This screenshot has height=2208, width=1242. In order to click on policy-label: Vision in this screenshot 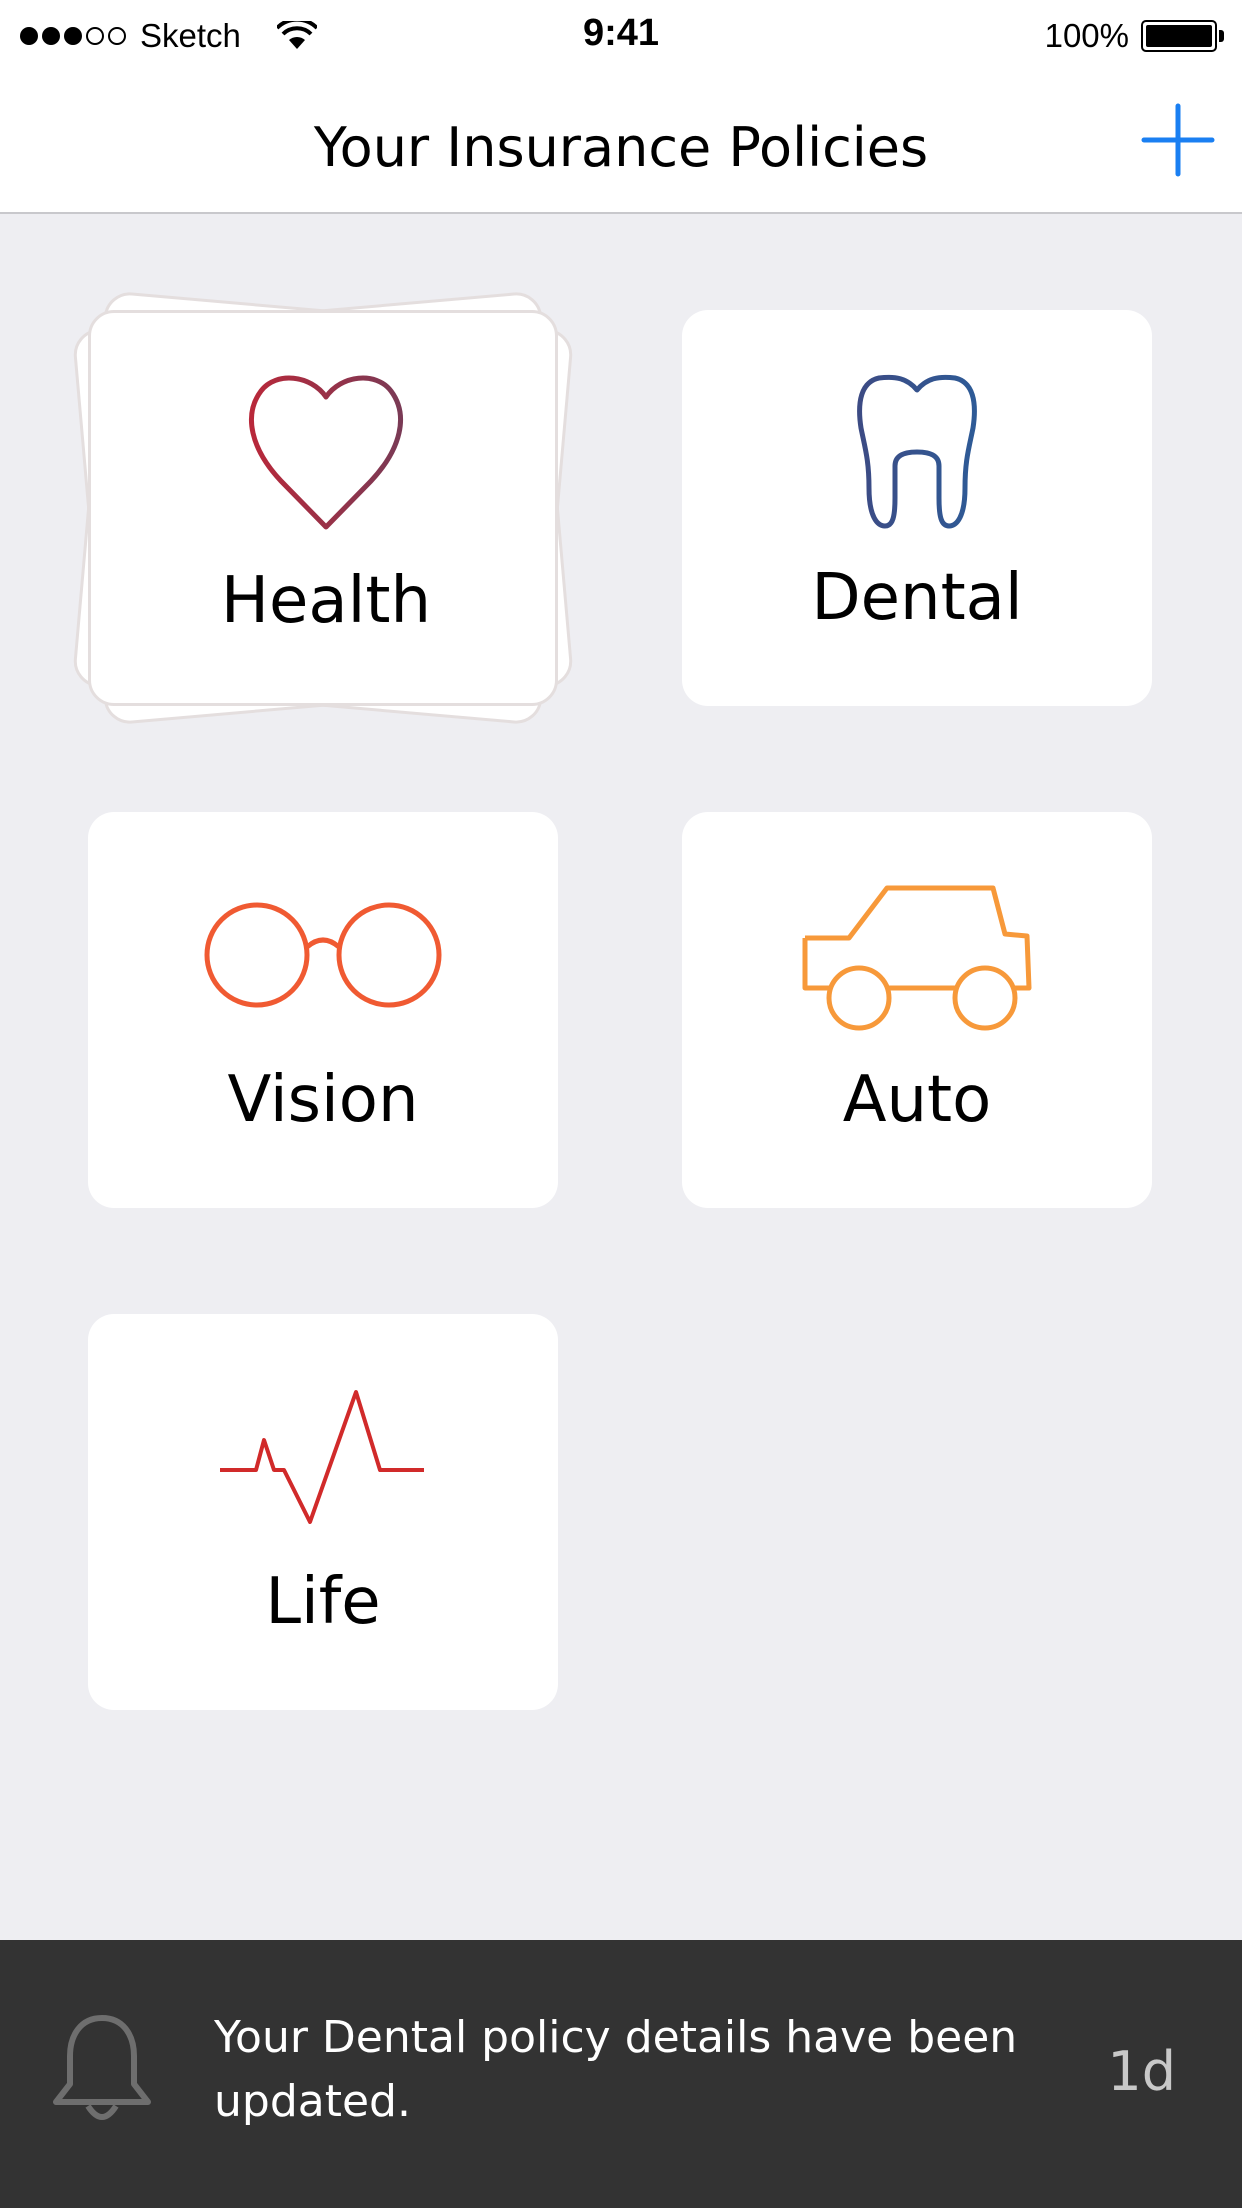, I will do `click(323, 1100)`.